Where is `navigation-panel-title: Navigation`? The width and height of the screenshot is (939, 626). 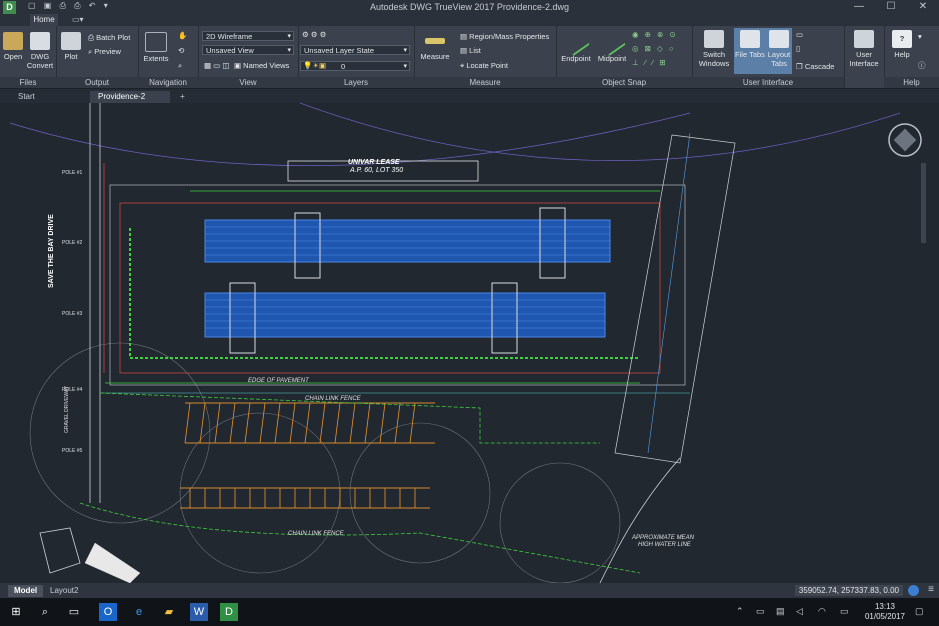
navigation-panel-title: Navigation is located at coordinates (168, 82).